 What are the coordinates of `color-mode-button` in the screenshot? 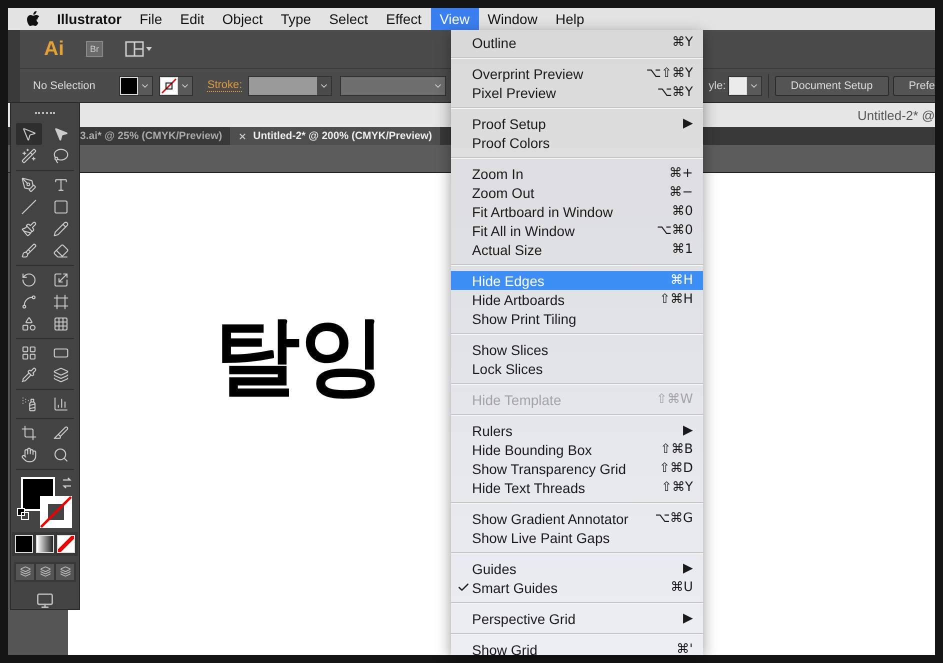 It's located at (24, 543).